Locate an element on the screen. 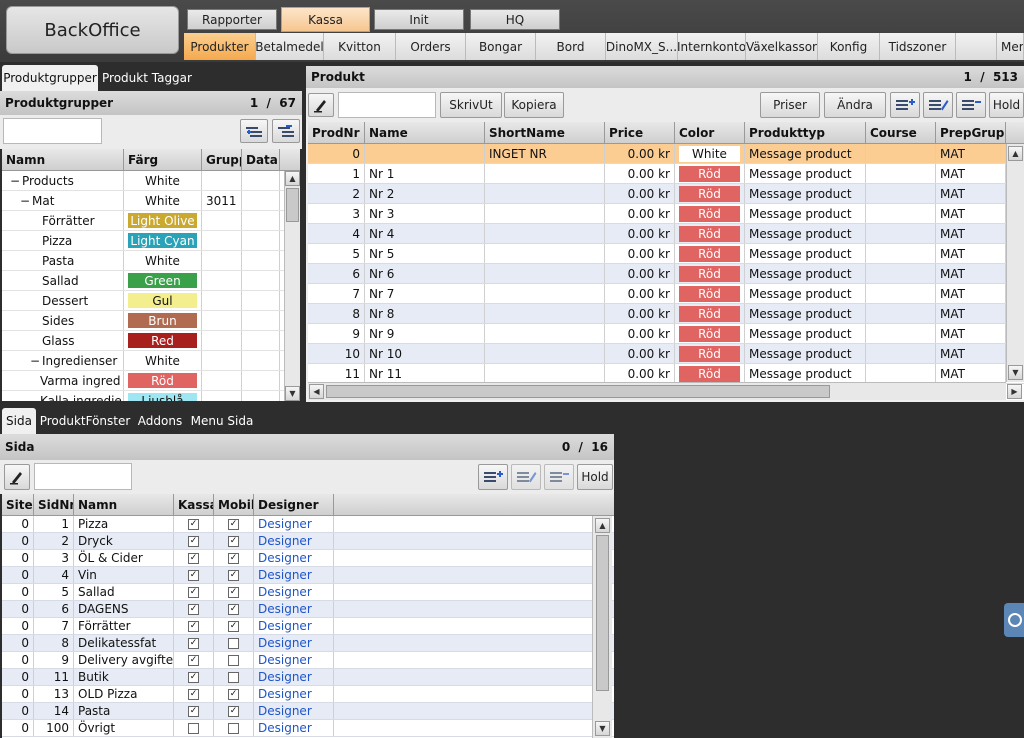  subtab-bord: Bord is located at coordinates (571, 46).